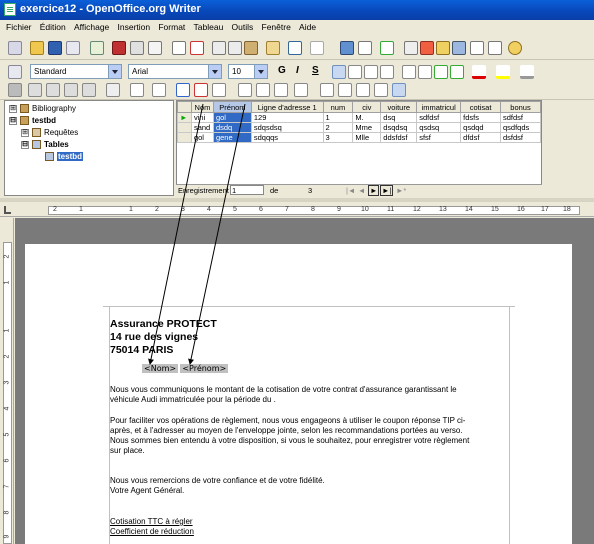 The image size is (594, 544). I want to click on chevron-down-icon, so click(214, 71).